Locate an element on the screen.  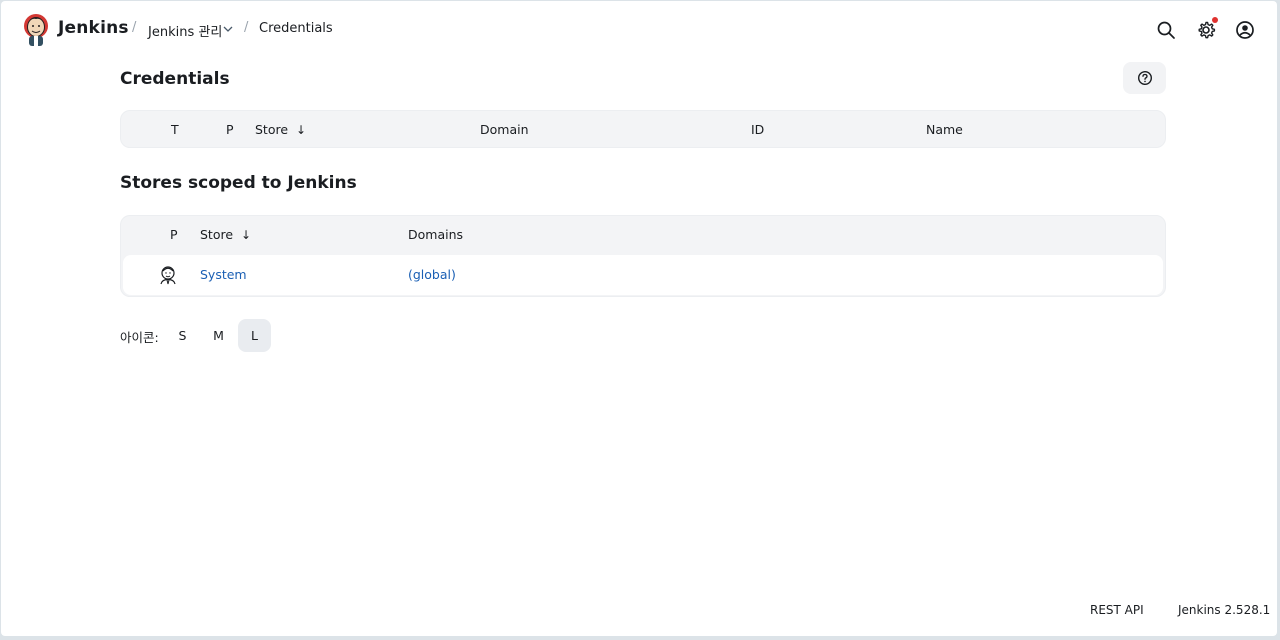
search-icon is located at coordinates (1166, 30).